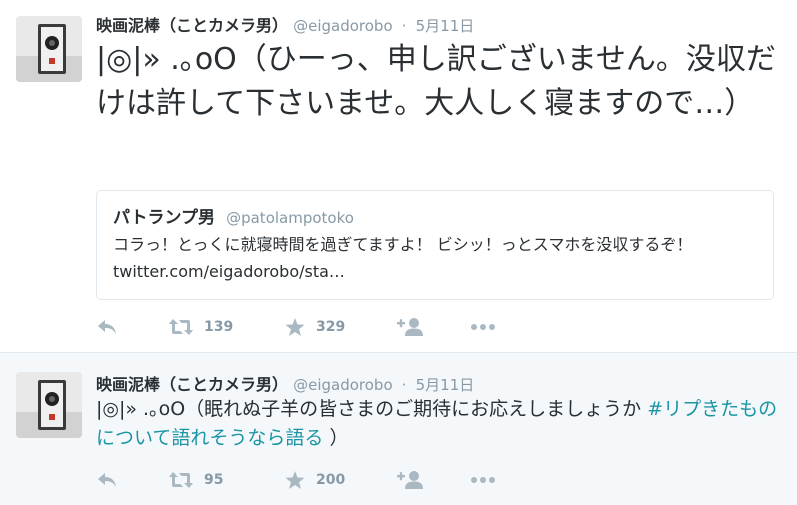  I want to click on like-button: 200, so click(314, 480).